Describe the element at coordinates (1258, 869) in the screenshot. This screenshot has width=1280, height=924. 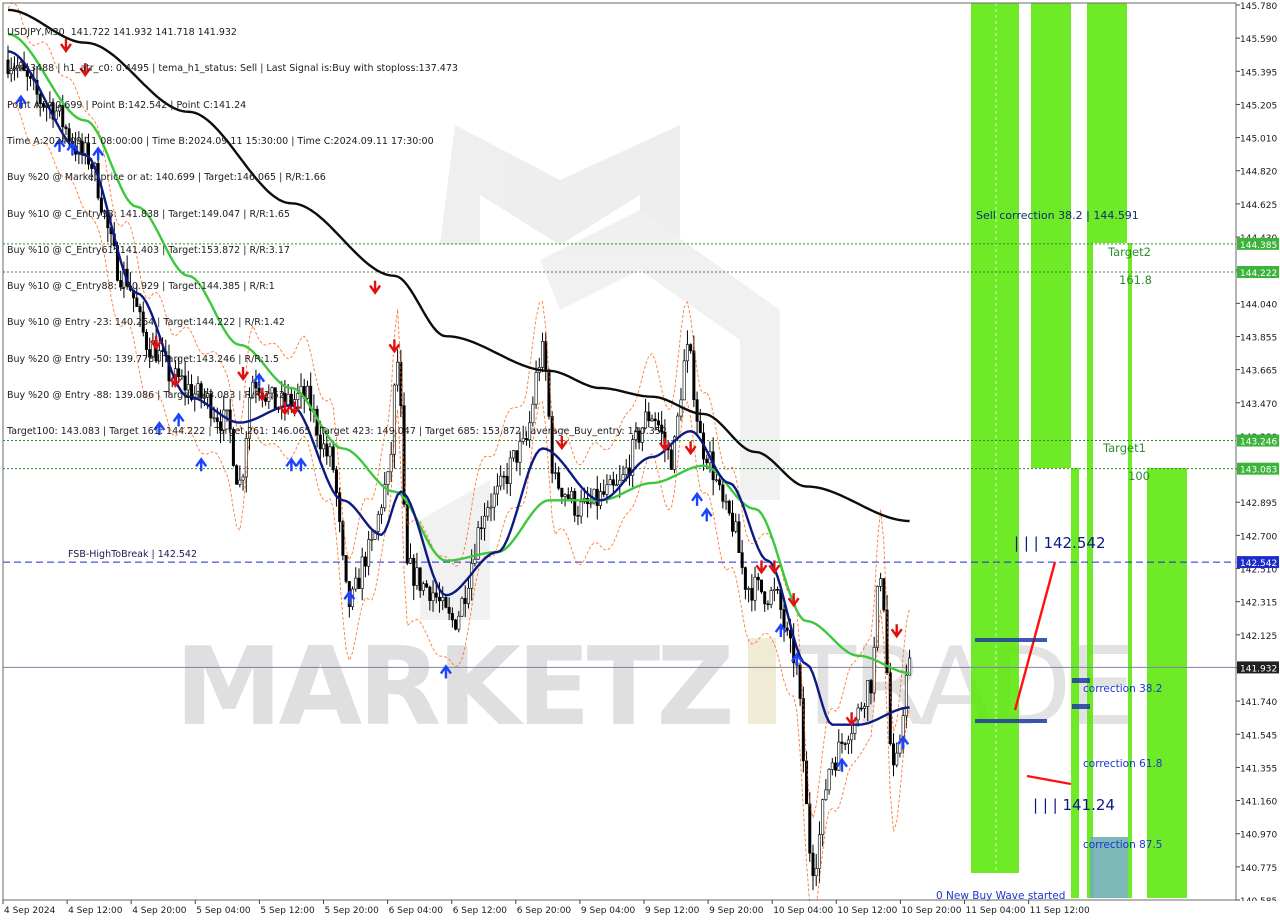
I see `price-tick-label: 140.775` at that location.